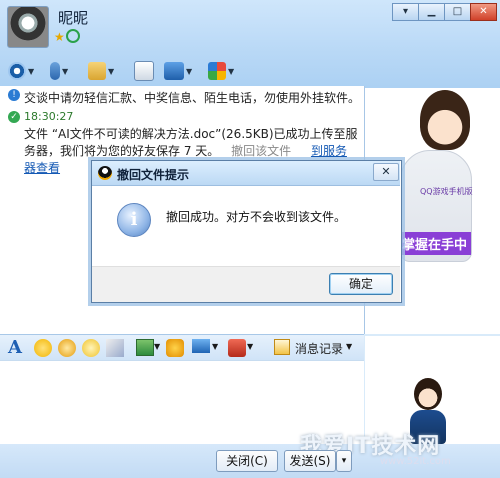 The height and width of the screenshot is (478, 500). I want to click on dialog-close-button: ✕, so click(386, 172).